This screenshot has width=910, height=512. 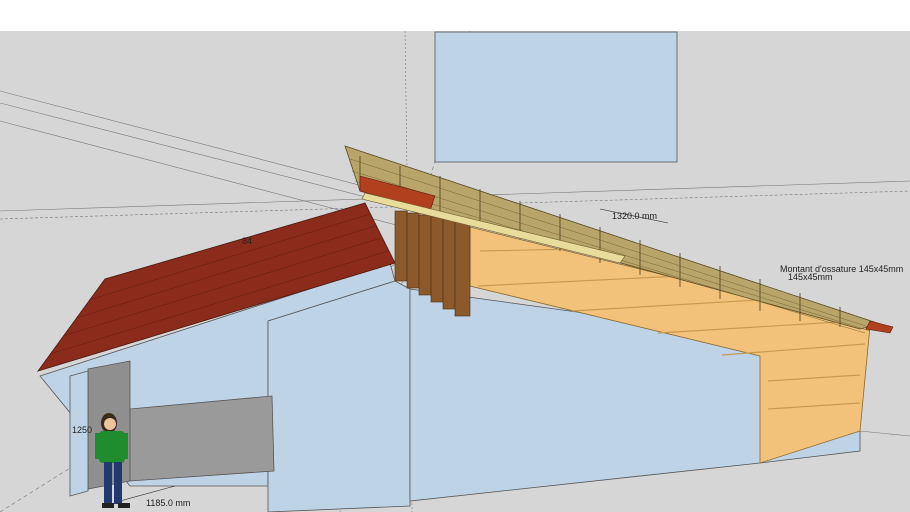 I want to click on door-opening, so click(x=202, y=438).